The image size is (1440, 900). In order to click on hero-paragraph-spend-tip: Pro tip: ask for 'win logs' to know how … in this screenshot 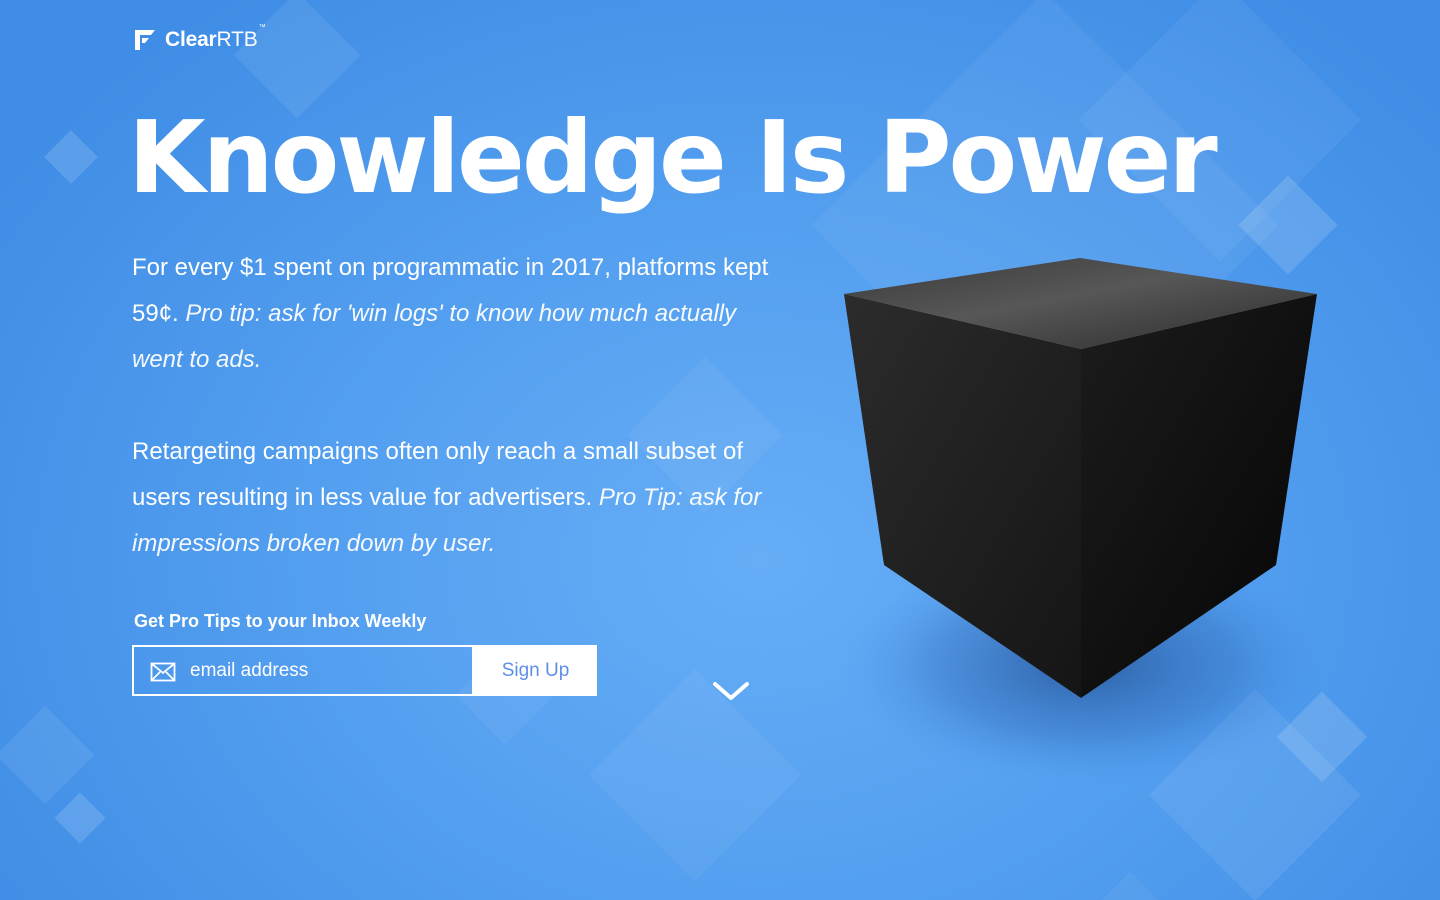, I will do `click(434, 336)`.